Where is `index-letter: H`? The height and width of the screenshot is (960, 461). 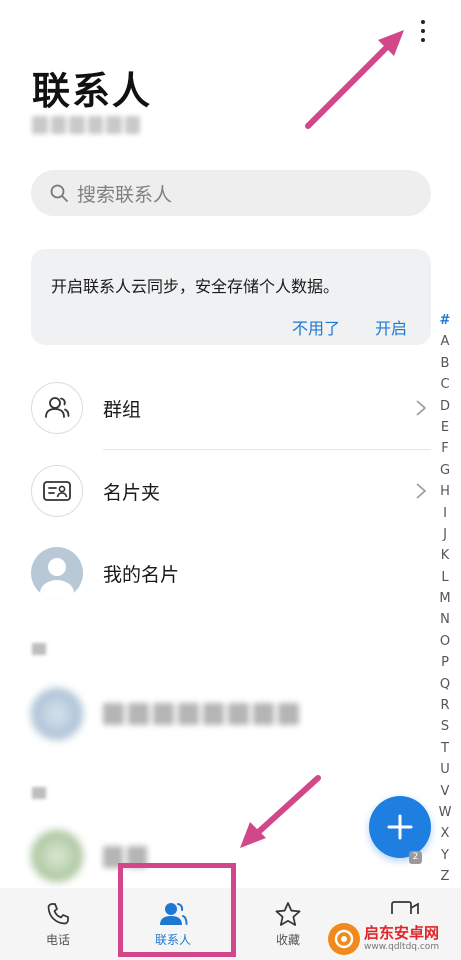
index-letter: H is located at coordinates (445, 491).